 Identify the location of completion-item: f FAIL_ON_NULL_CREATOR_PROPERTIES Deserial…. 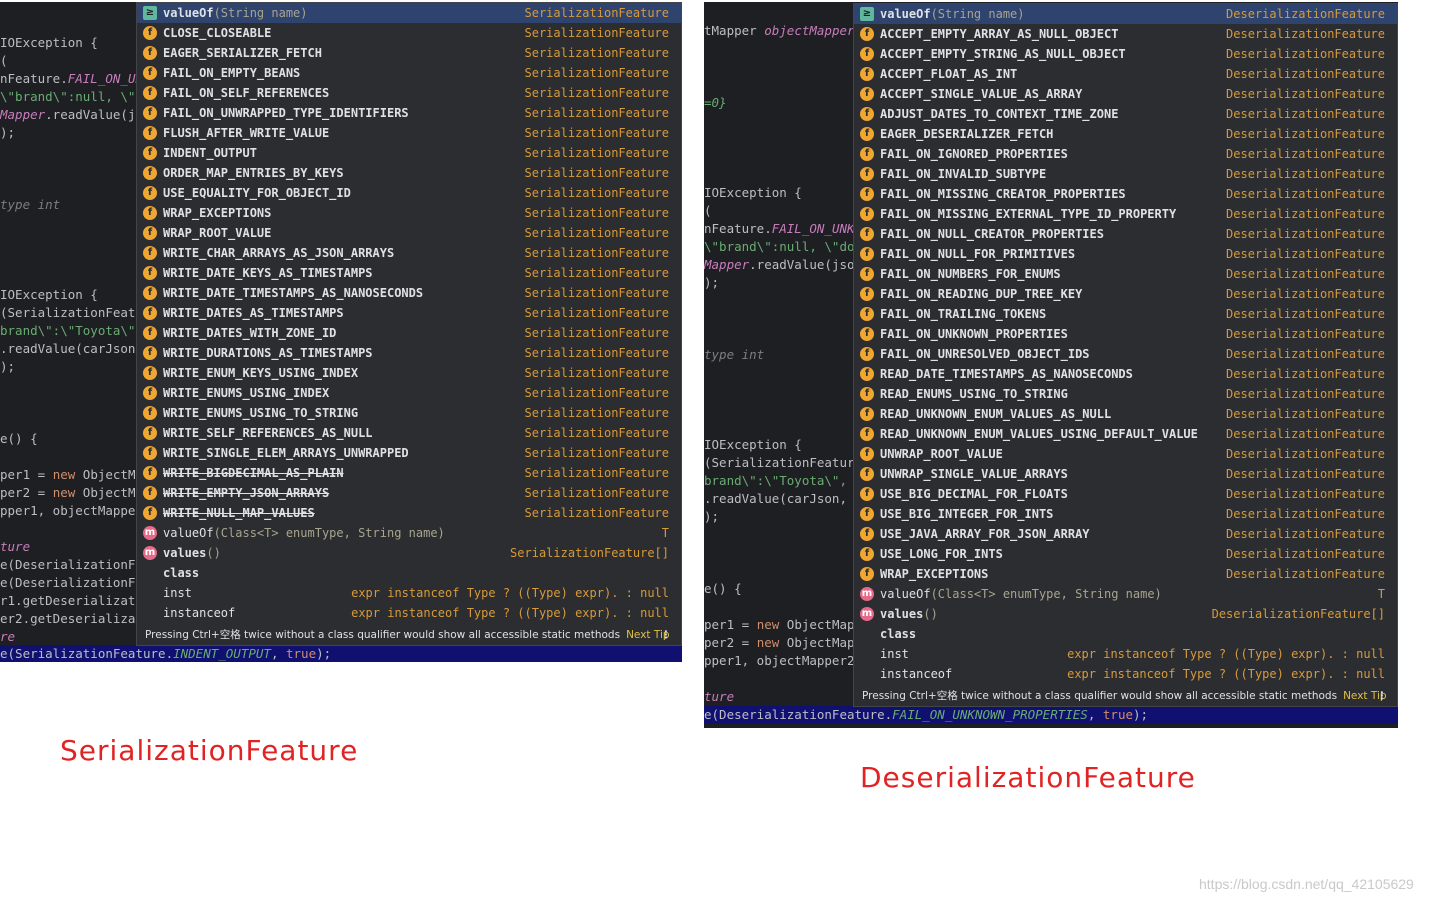
(1125, 234).